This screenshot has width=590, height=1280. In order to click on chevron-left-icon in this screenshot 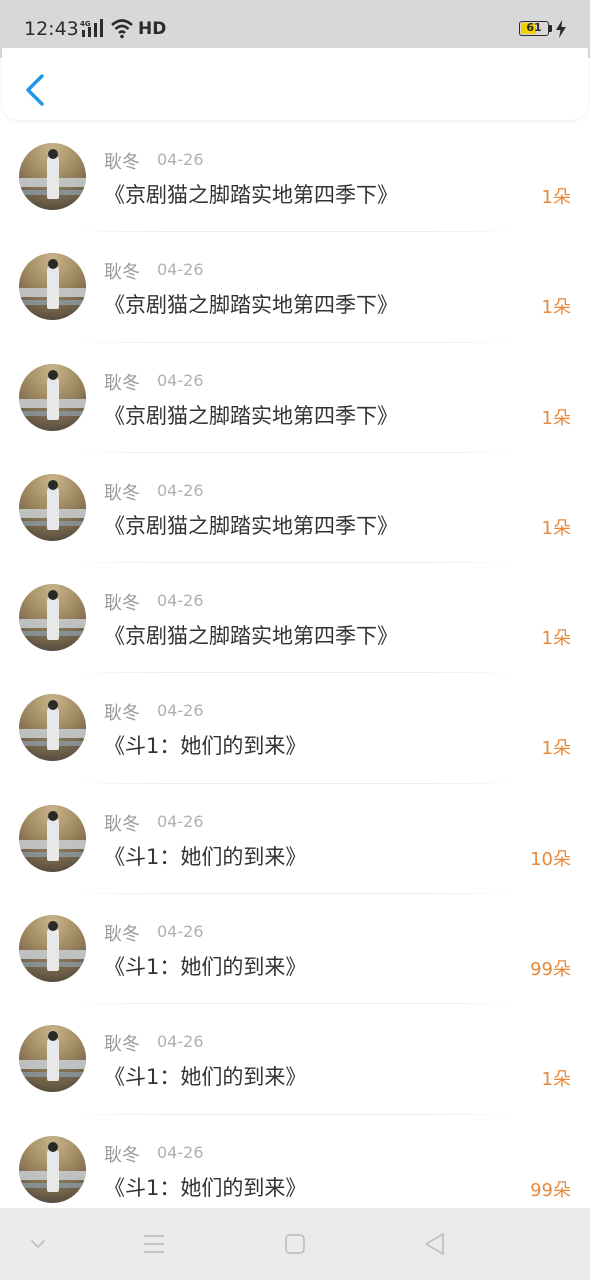, I will do `click(35, 90)`.